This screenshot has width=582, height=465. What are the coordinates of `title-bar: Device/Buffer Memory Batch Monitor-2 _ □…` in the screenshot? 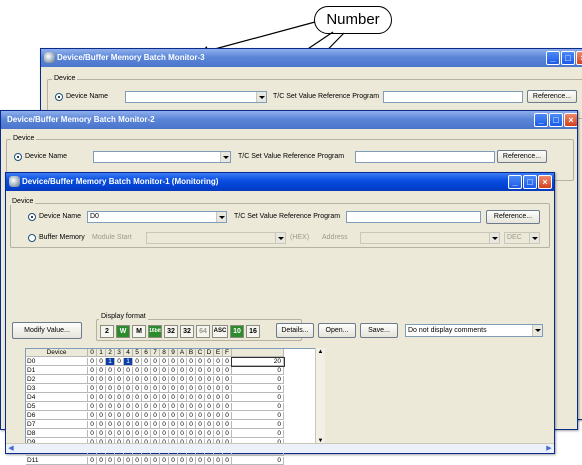 It's located at (289, 120).